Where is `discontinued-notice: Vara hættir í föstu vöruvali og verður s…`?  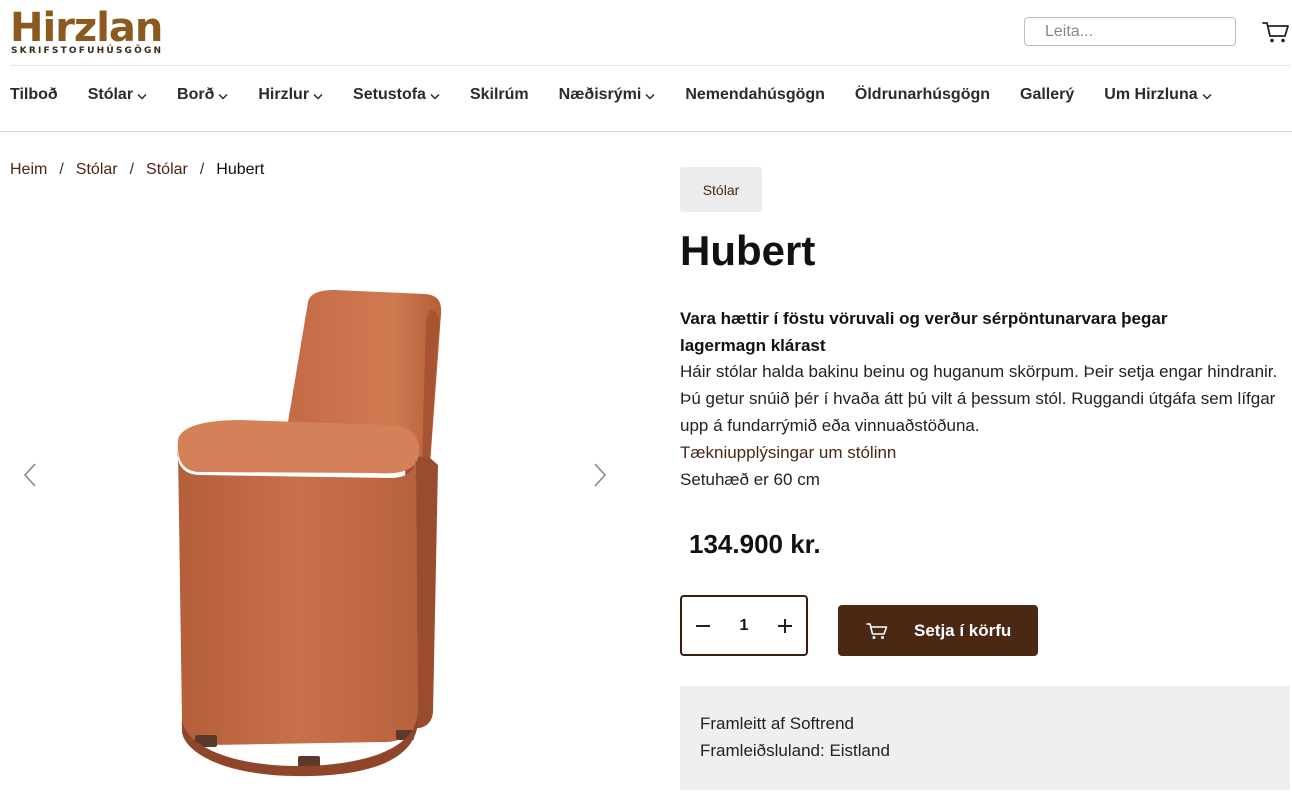
discontinued-notice: Vara hættir í föstu vöruvali og verður s… is located at coordinates (924, 332).